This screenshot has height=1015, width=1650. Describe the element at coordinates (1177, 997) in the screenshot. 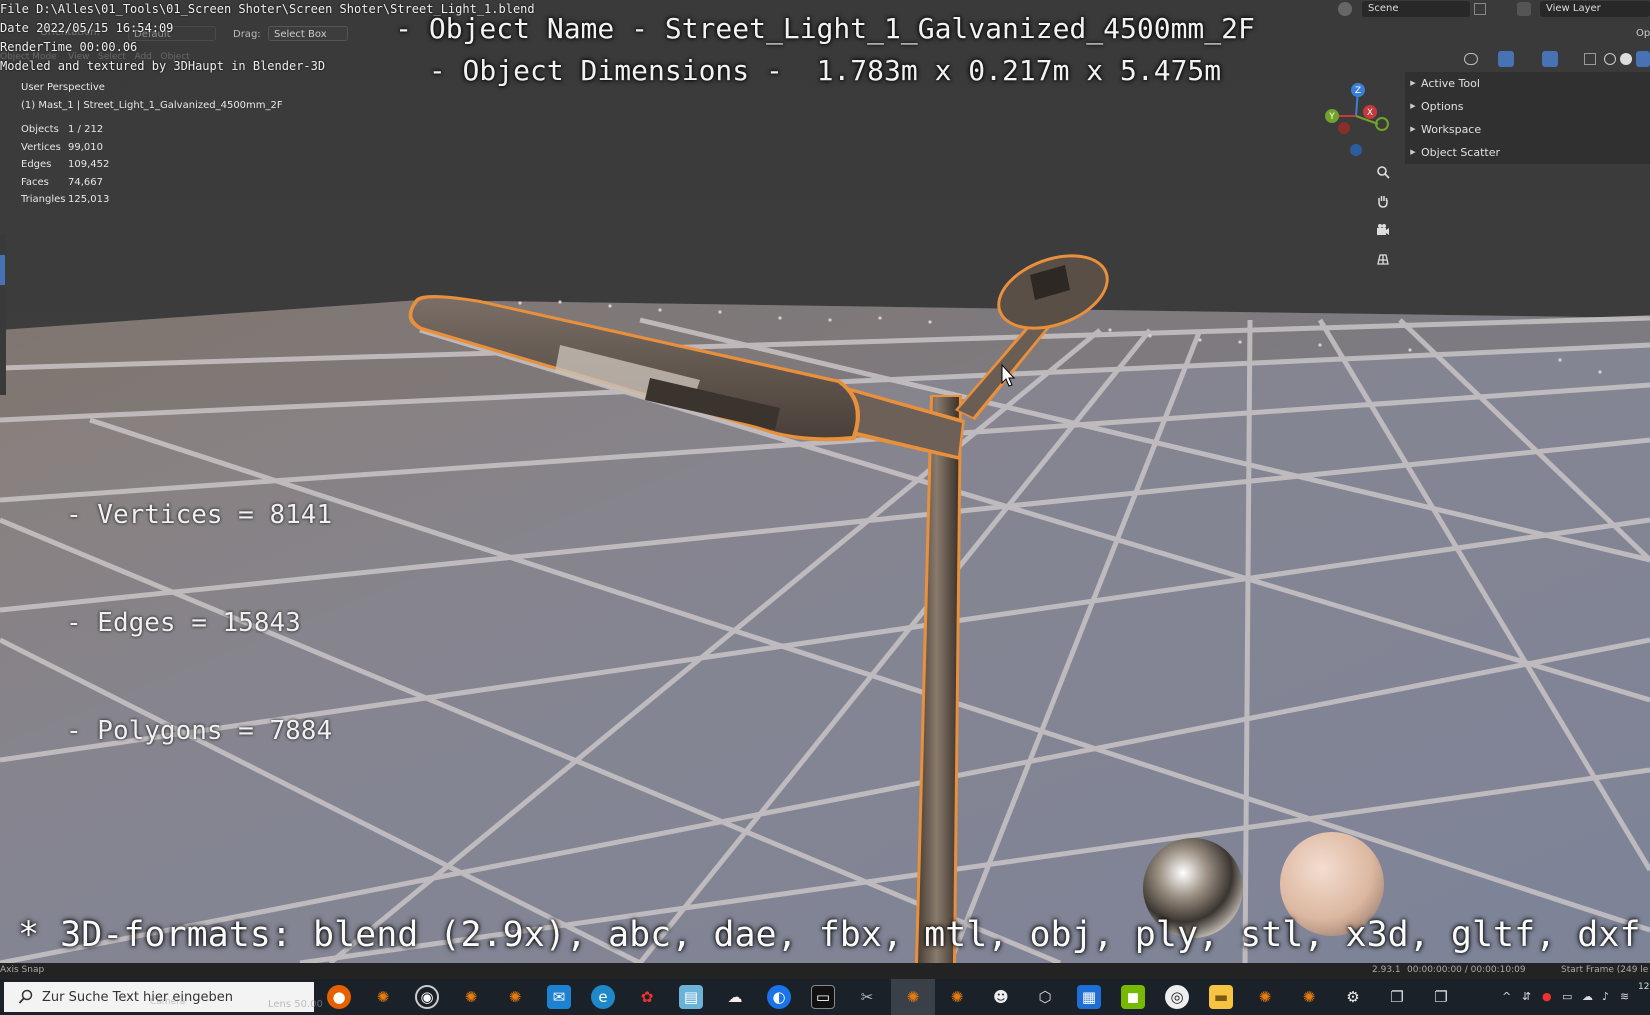

I see `media-icon: ◎` at that location.